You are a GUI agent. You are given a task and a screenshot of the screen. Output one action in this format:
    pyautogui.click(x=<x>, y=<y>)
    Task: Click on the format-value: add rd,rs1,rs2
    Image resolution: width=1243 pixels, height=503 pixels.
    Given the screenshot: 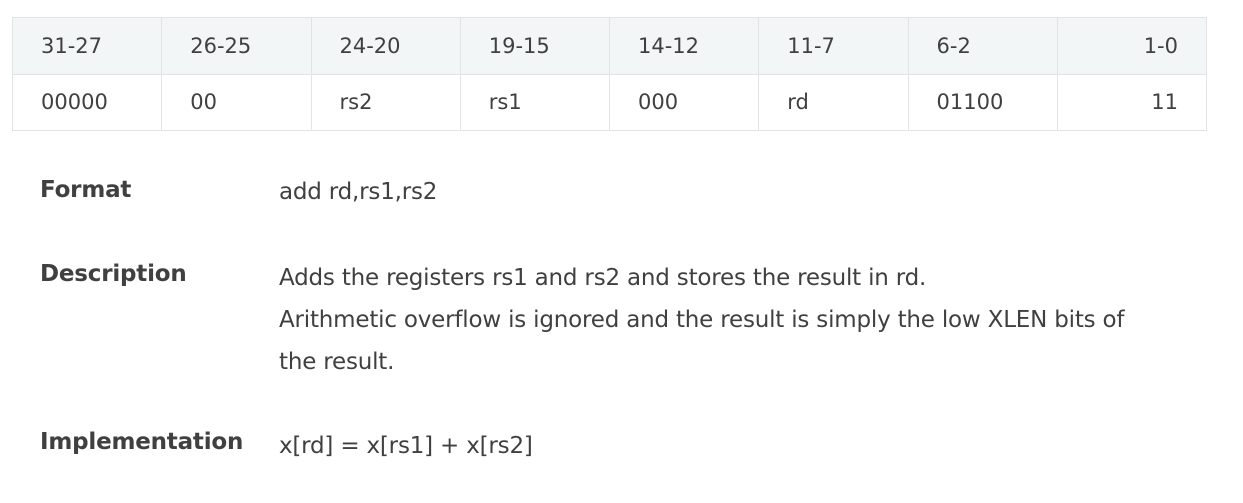 What is the action you would take?
    pyautogui.click(x=358, y=192)
    